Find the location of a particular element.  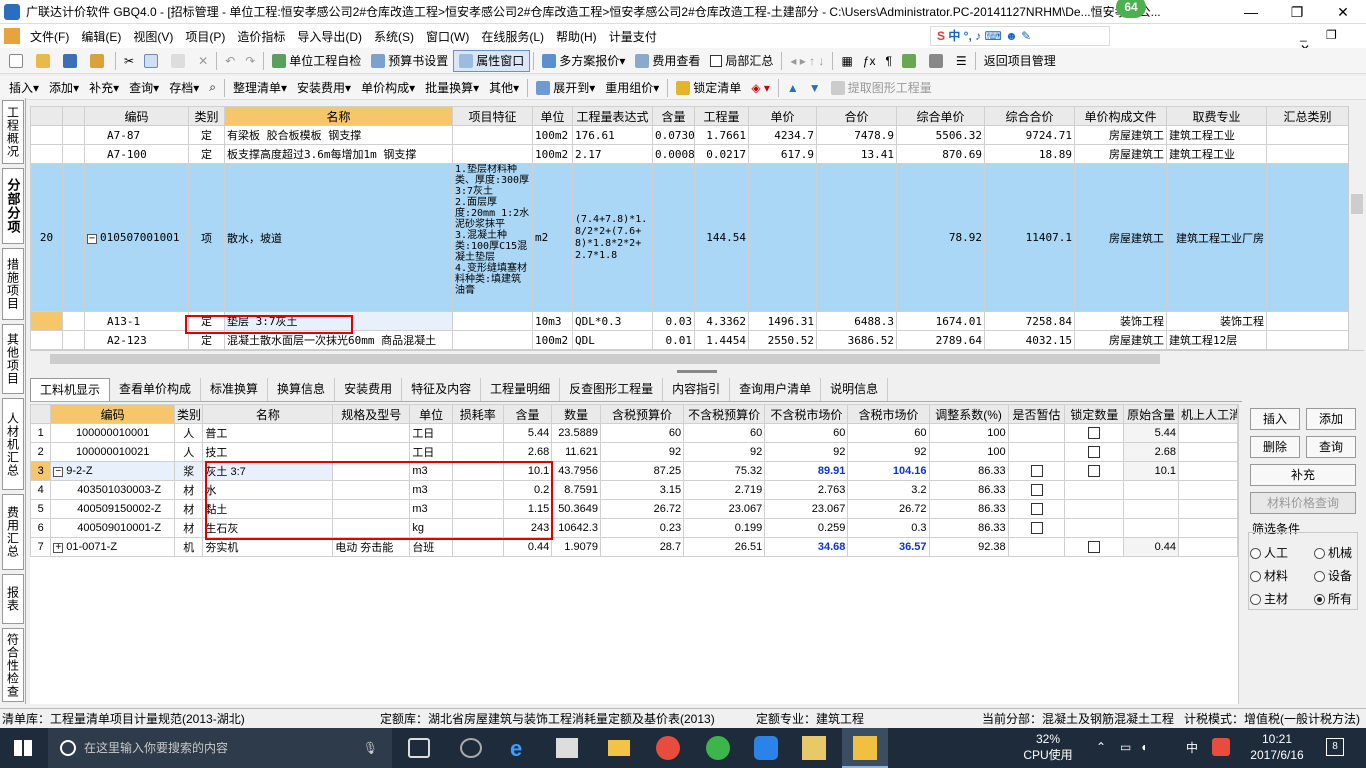

unit-price-menu: 单价构成 ▾ is located at coordinates (388, 88).